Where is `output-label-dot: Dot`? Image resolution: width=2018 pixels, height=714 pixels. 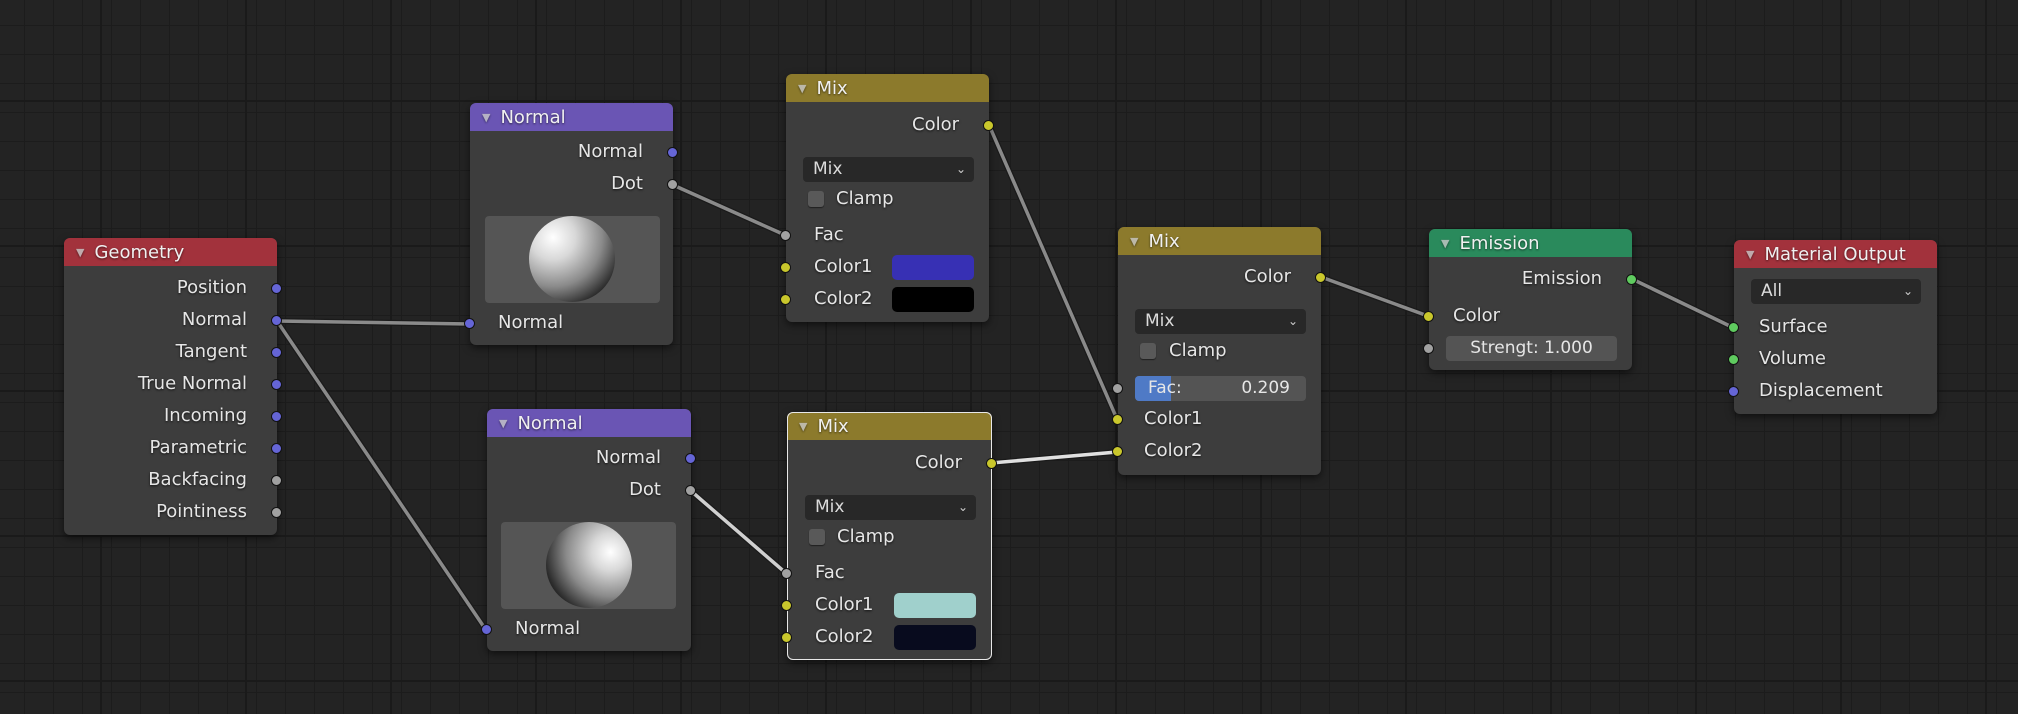 output-label-dot: Dot is located at coordinates (645, 489).